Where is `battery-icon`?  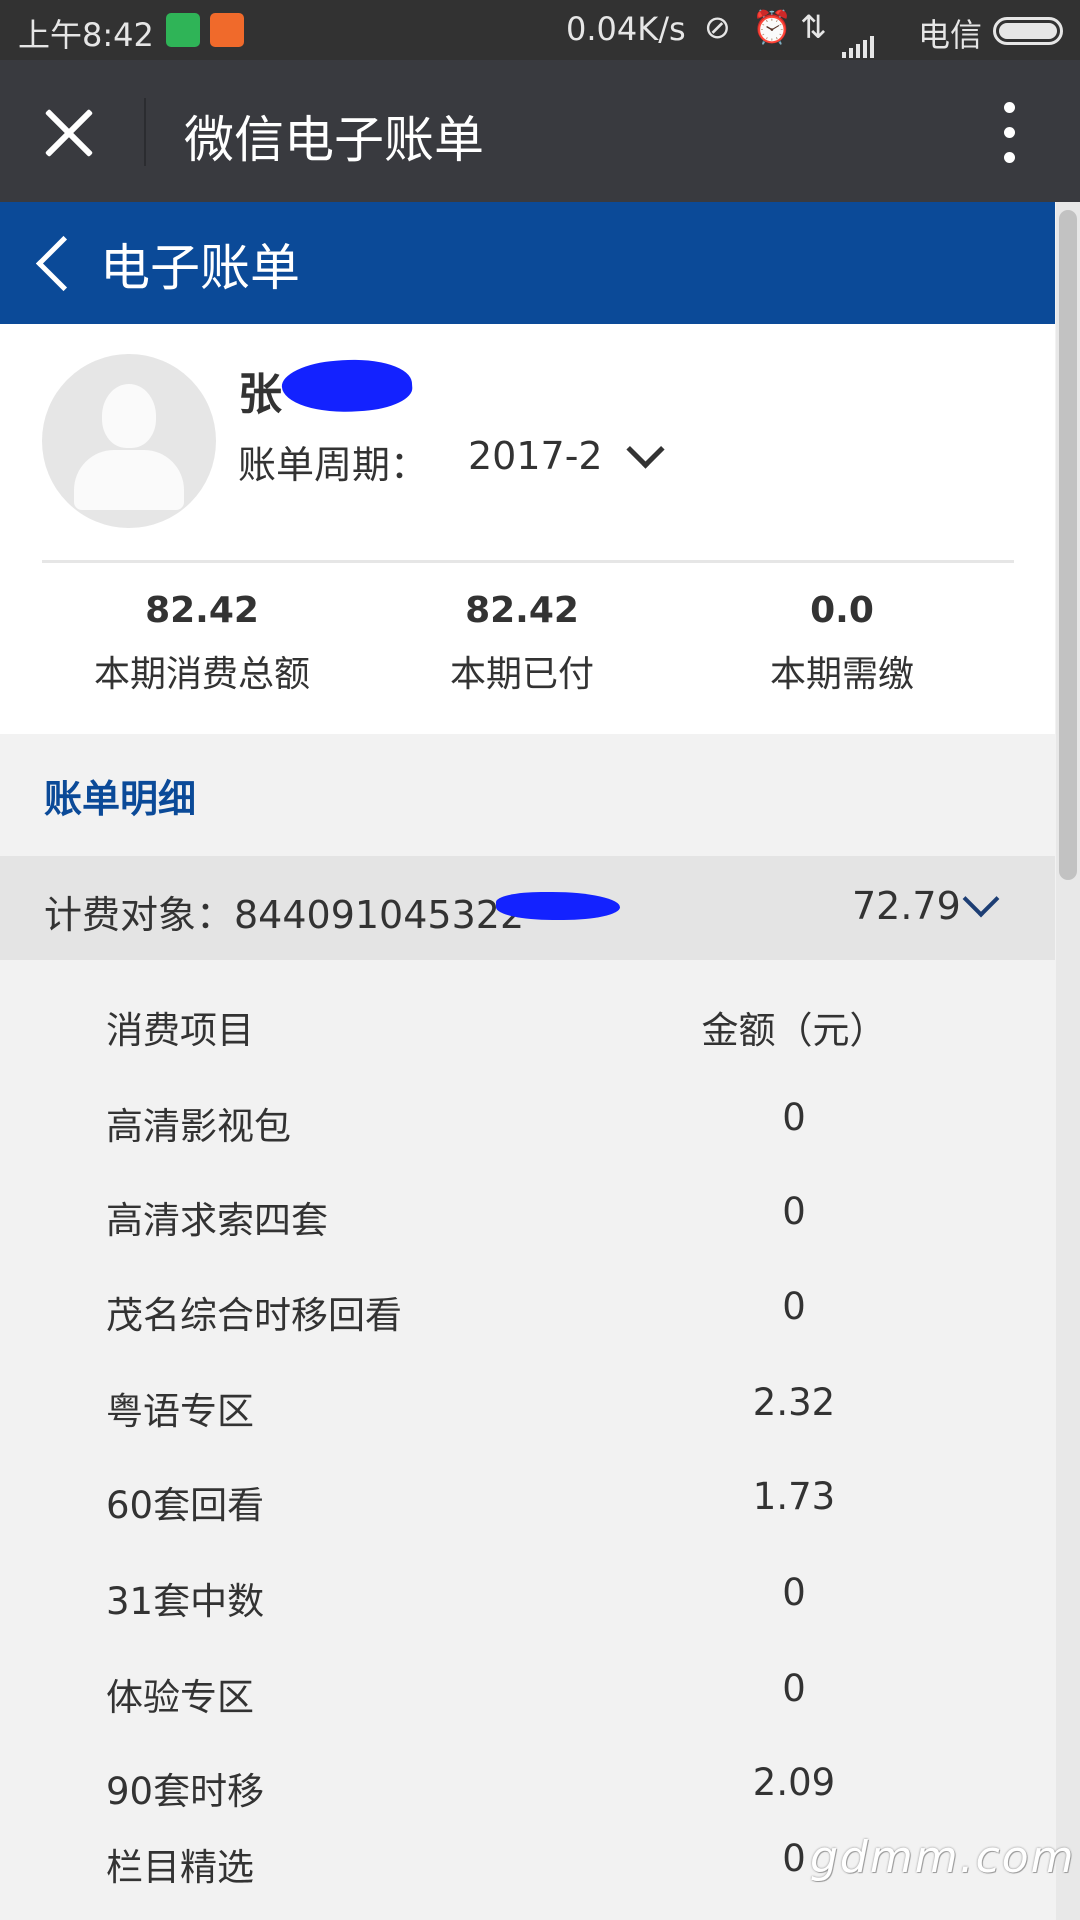 battery-icon is located at coordinates (1028, 31).